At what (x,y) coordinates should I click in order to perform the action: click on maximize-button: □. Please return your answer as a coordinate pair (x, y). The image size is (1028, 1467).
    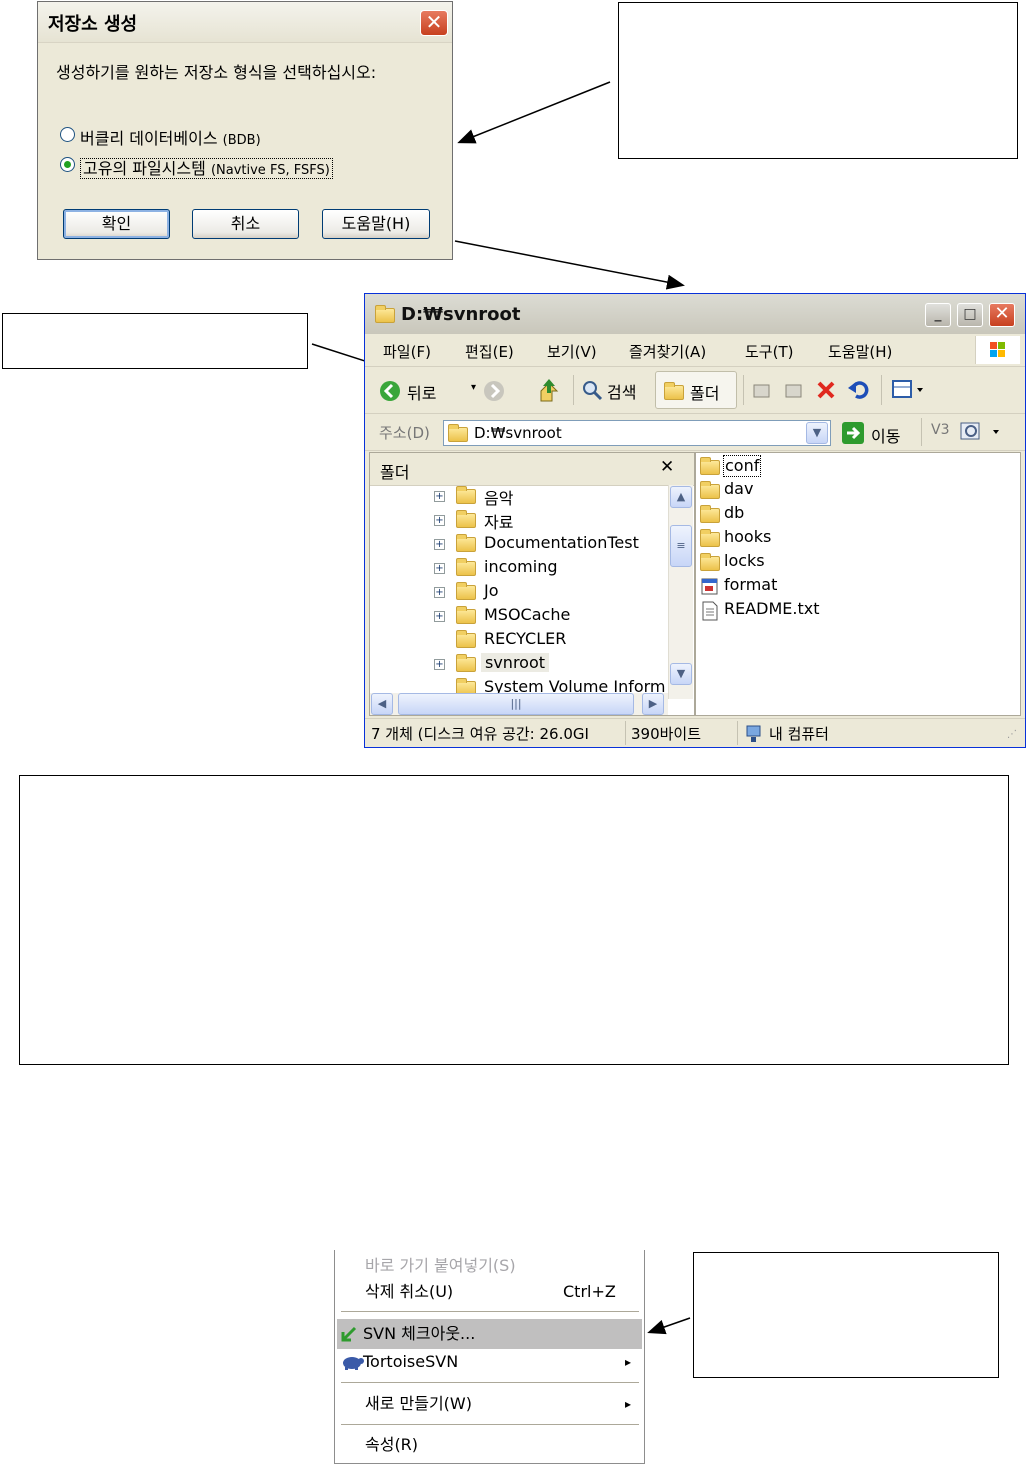
    Looking at the image, I should click on (970, 315).